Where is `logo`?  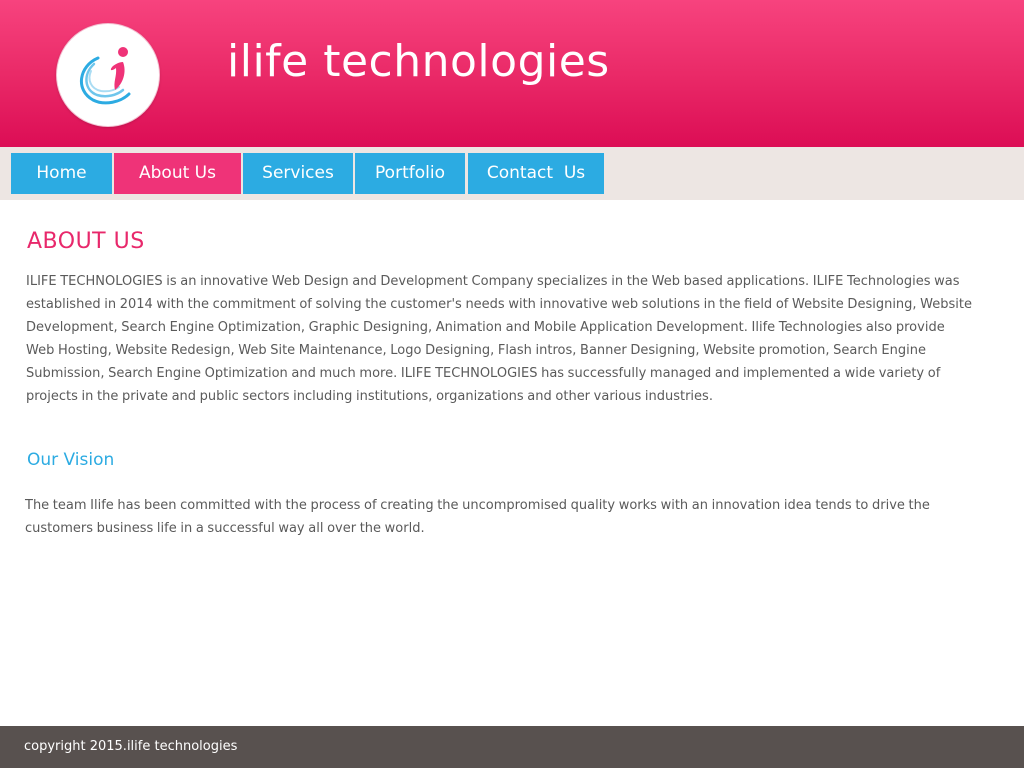 logo is located at coordinates (108, 75).